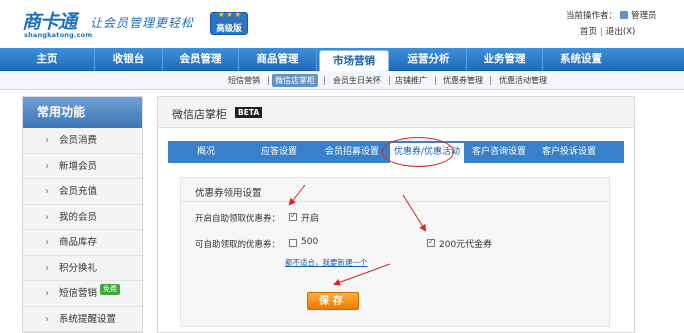 The image size is (684, 333). I want to click on main-nav-members: 会员管理, so click(201, 59).